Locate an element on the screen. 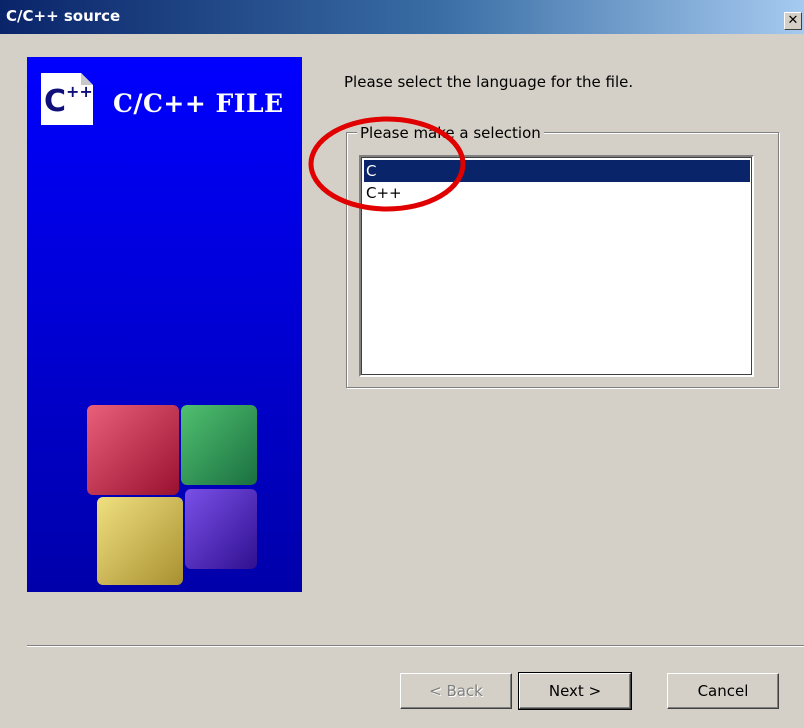 The width and height of the screenshot is (804, 728). footer-separator is located at coordinates (415, 646).